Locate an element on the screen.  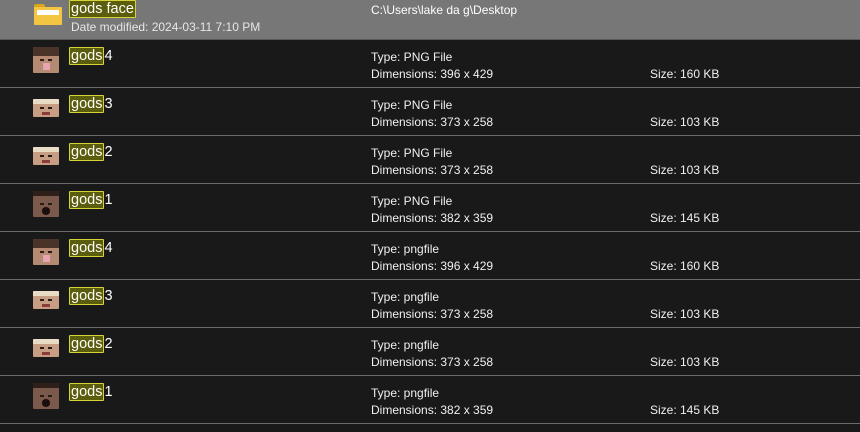
result-name: gods face is located at coordinates (102, 9).